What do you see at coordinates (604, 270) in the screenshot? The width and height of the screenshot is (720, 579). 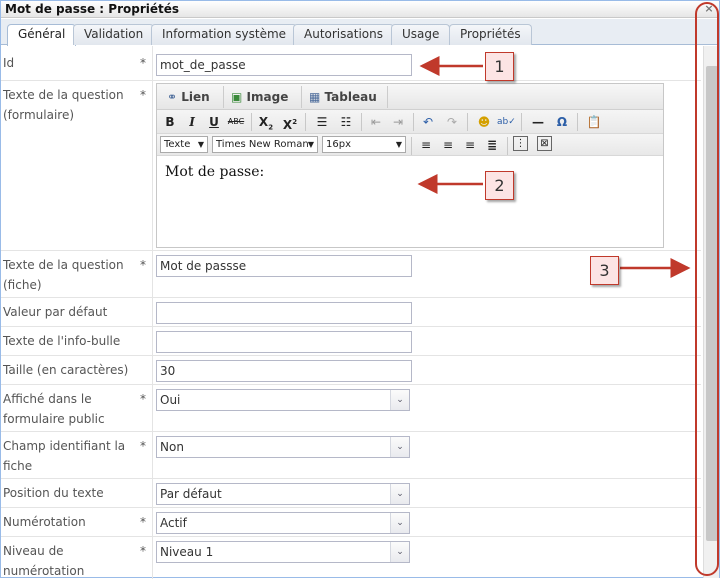 I see `callout-3: 3` at bounding box center [604, 270].